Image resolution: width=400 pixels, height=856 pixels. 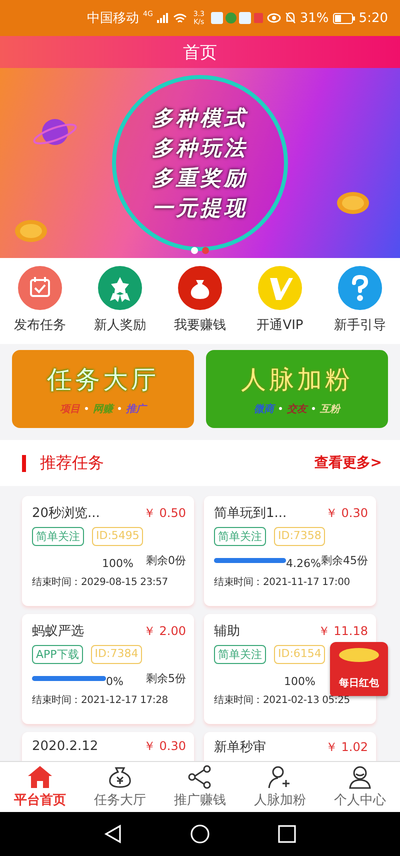 What do you see at coordinates (108, 746) in the screenshot?
I see `task-card: 2020.2.12 ￥ 0.30` at bounding box center [108, 746].